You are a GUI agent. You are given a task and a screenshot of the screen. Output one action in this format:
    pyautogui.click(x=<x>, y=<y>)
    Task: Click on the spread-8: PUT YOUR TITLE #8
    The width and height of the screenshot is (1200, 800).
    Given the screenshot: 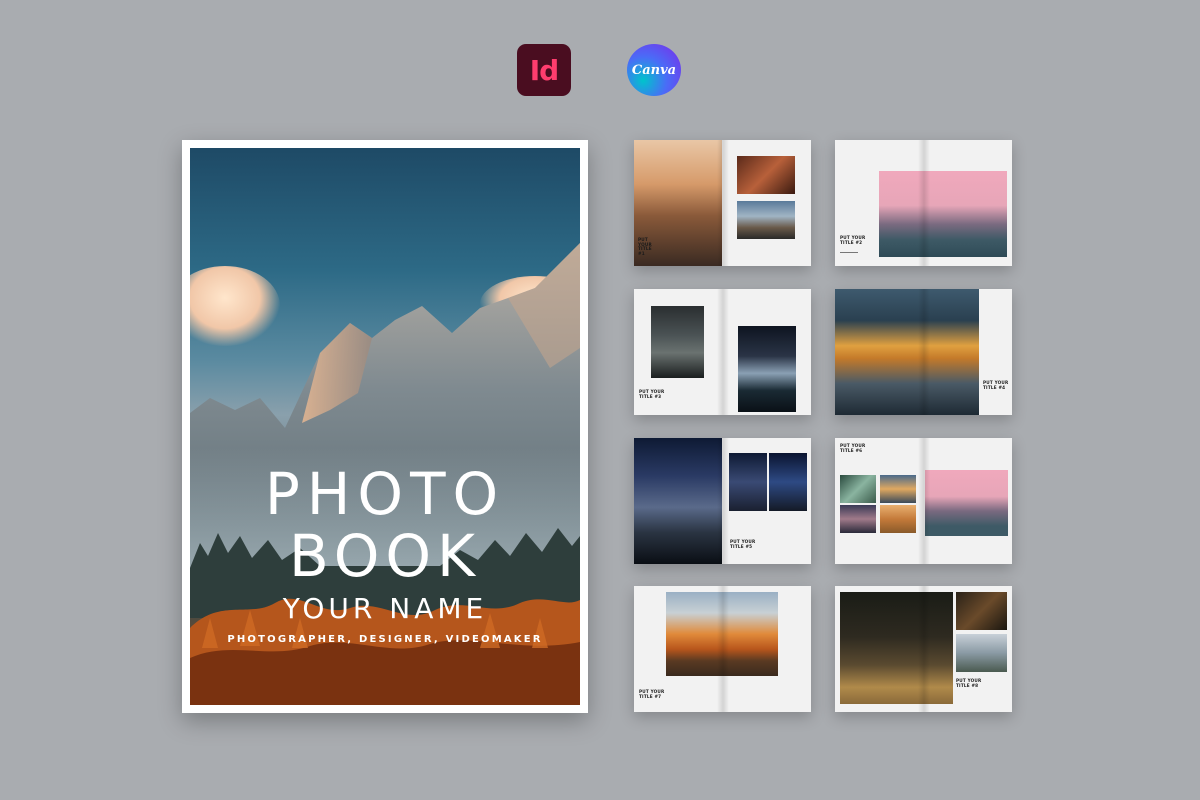 What is the action you would take?
    pyautogui.click(x=923, y=649)
    